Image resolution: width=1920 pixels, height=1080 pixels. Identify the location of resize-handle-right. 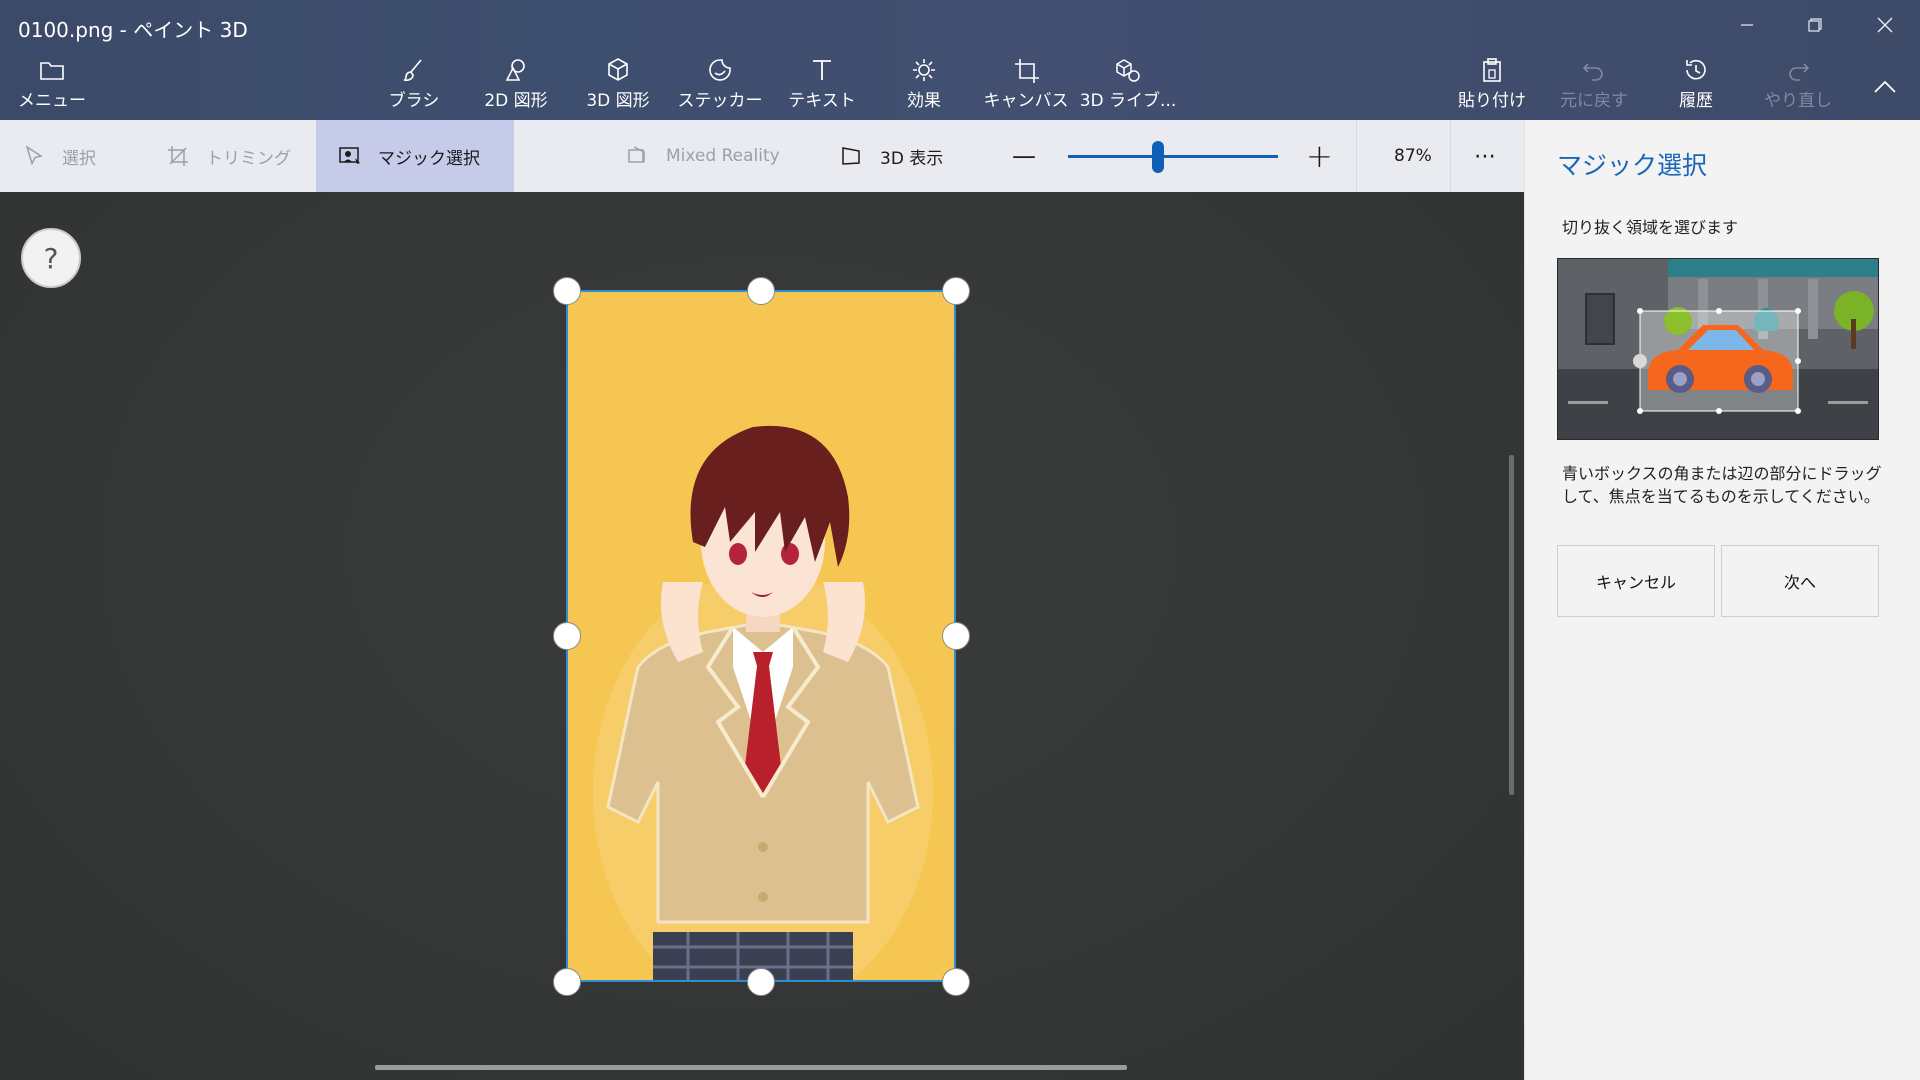
(956, 636).